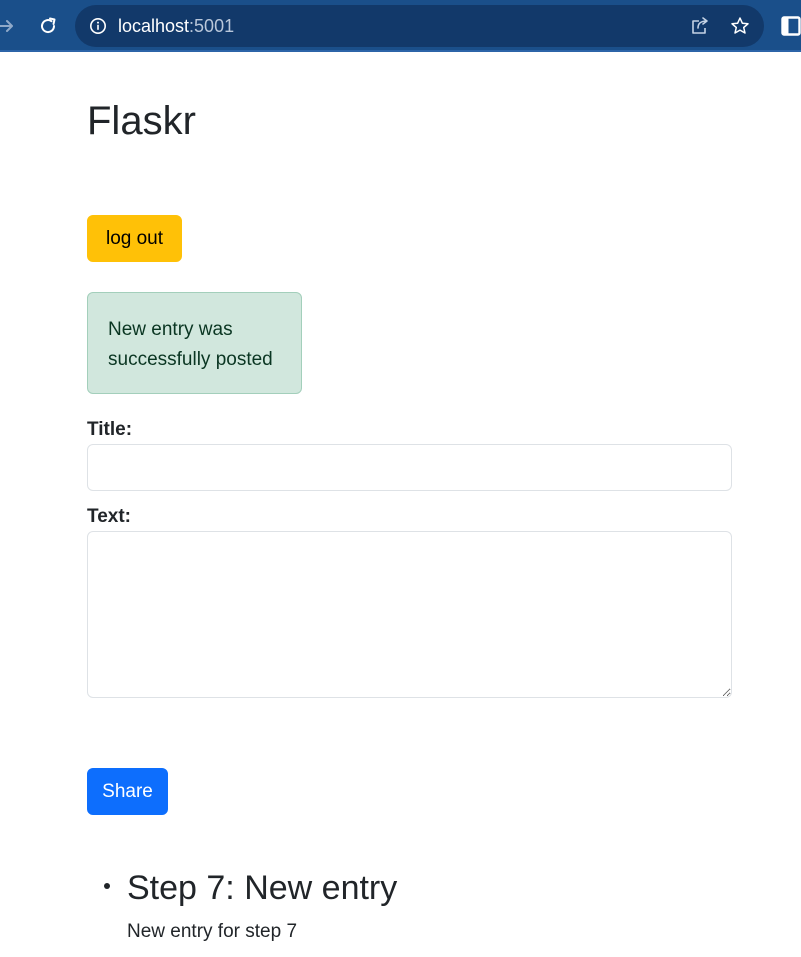 Image resolution: width=801 pixels, height=957 pixels. Describe the element at coordinates (107, 886) in the screenshot. I see `bullet-icon` at that location.